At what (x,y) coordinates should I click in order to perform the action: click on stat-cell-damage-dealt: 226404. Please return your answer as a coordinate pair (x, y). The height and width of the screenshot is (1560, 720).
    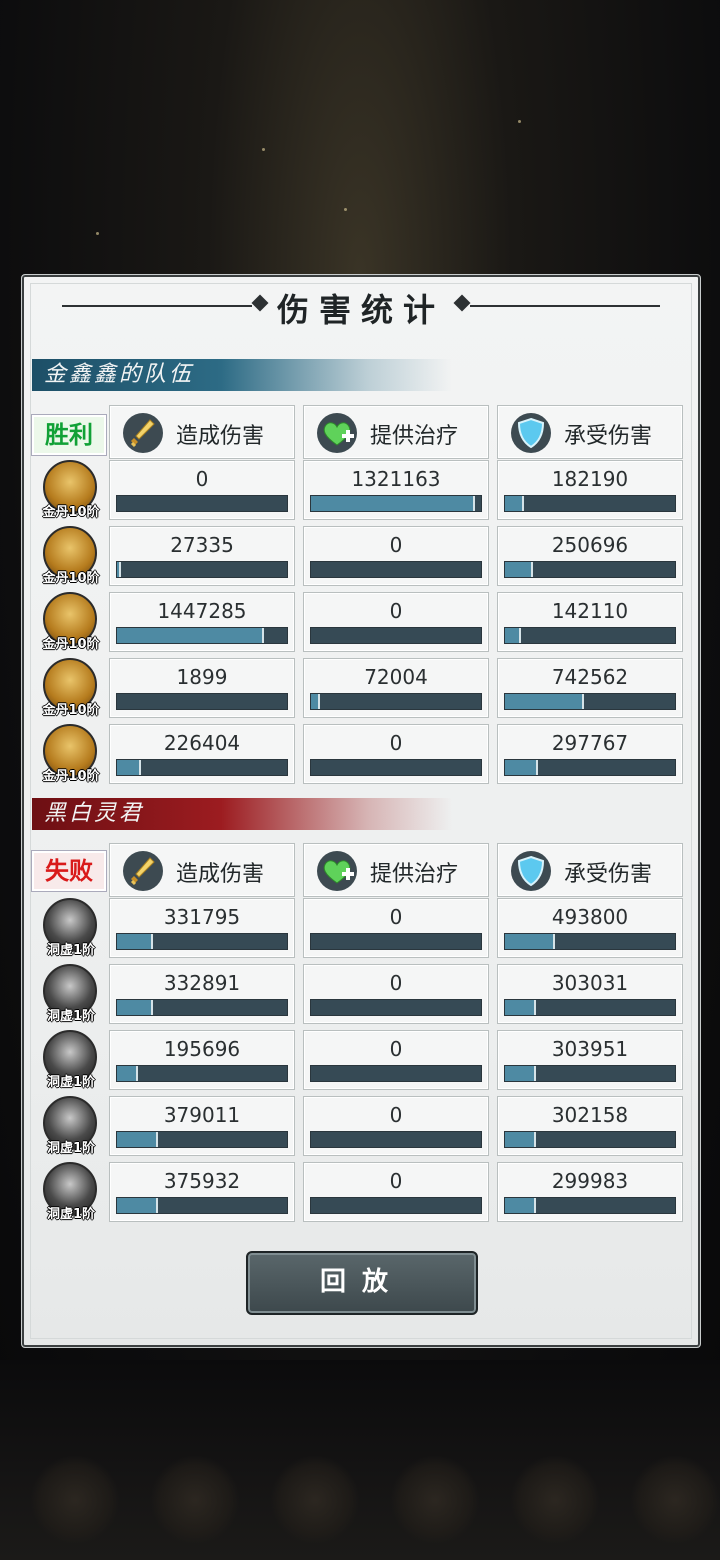
    Looking at the image, I should click on (202, 754).